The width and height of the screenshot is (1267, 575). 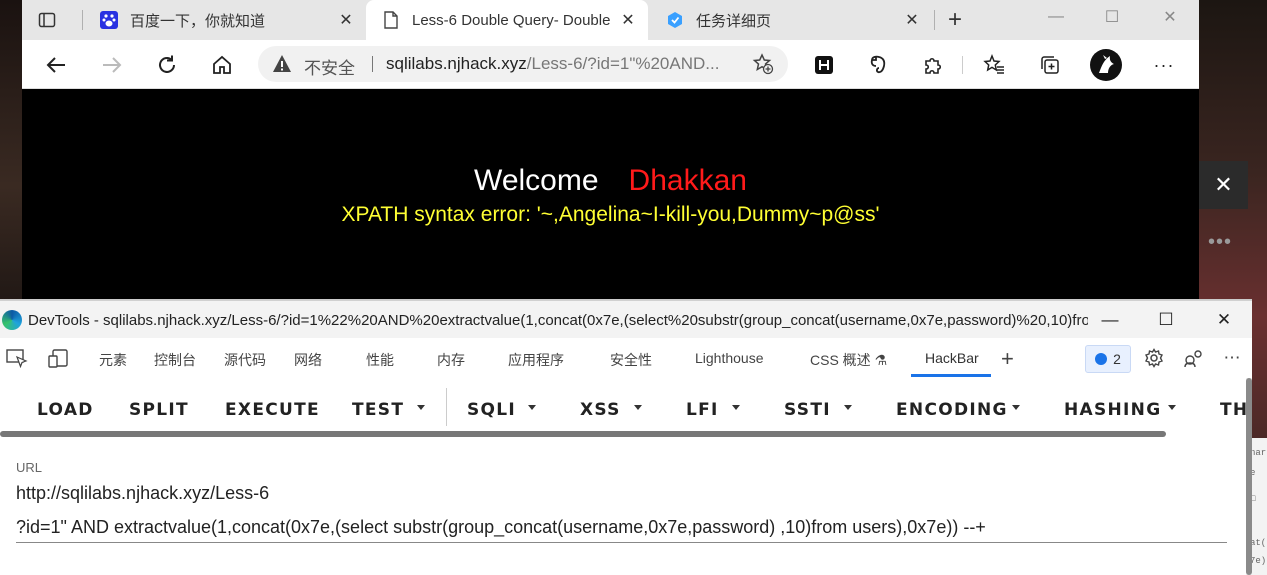 What do you see at coordinates (53, 20) in the screenshot?
I see `tab-actions-menu` at bounding box center [53, 20].